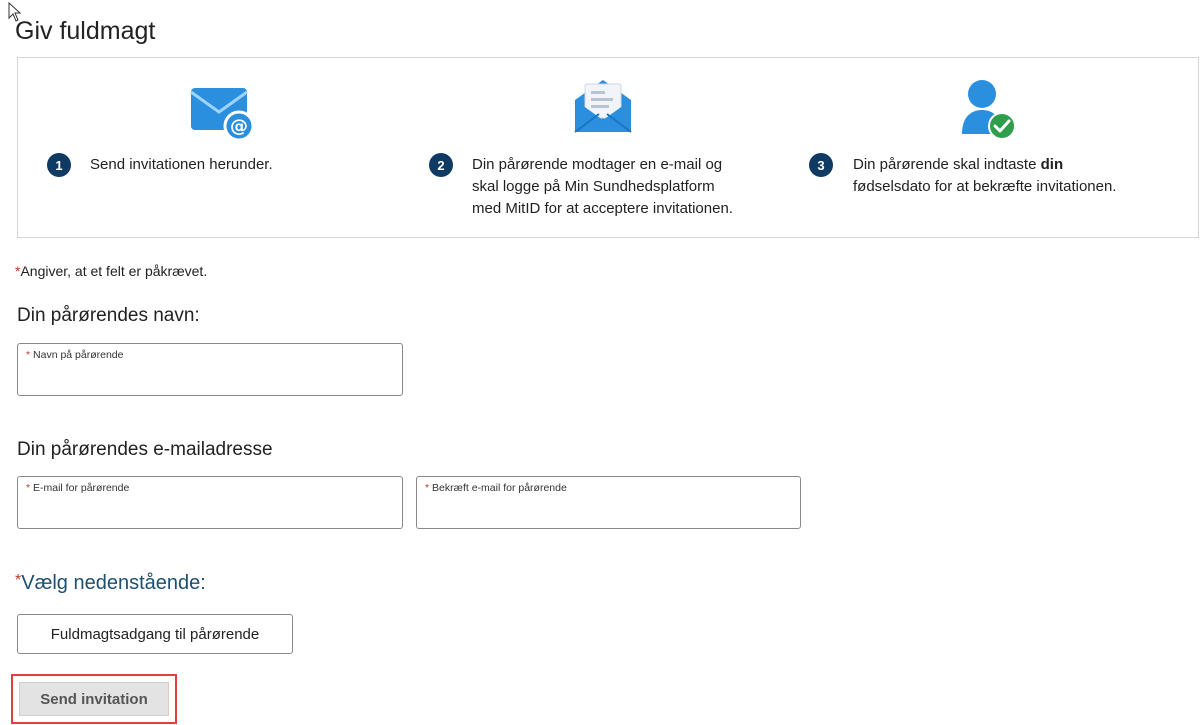  I want to click on email-section-heading: Din pårørendes e-mailadresse, so click(145, 449).